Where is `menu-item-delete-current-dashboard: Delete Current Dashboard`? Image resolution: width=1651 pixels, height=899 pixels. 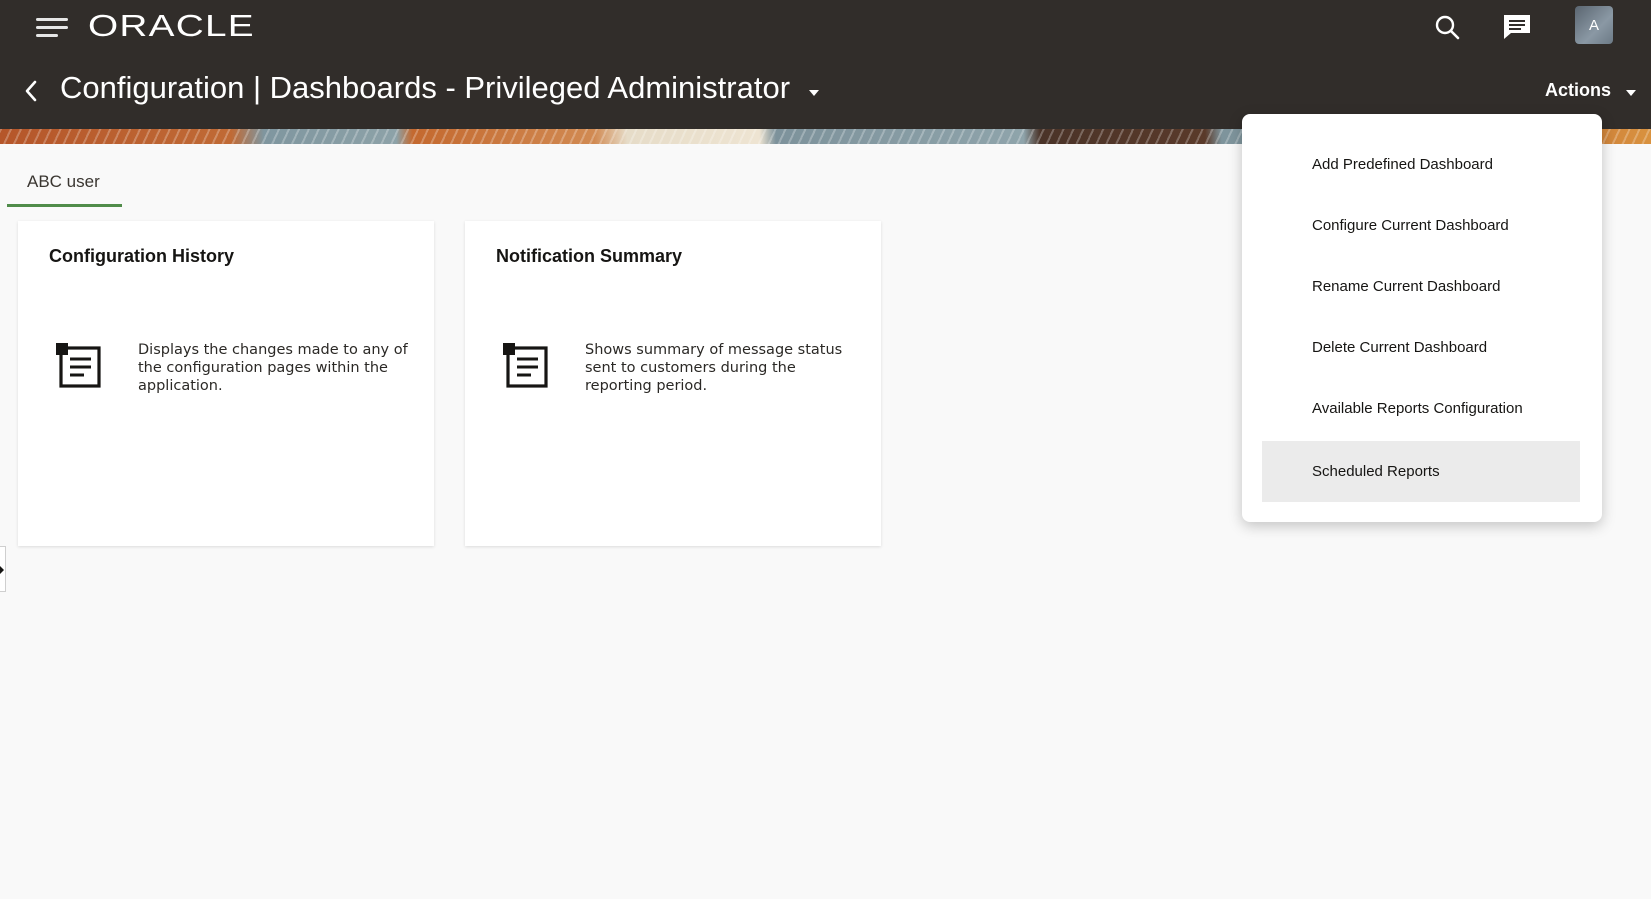 menu-item-delete-current-dashboard: Delete Current Dashboard is located at coordinates (1421, 347).